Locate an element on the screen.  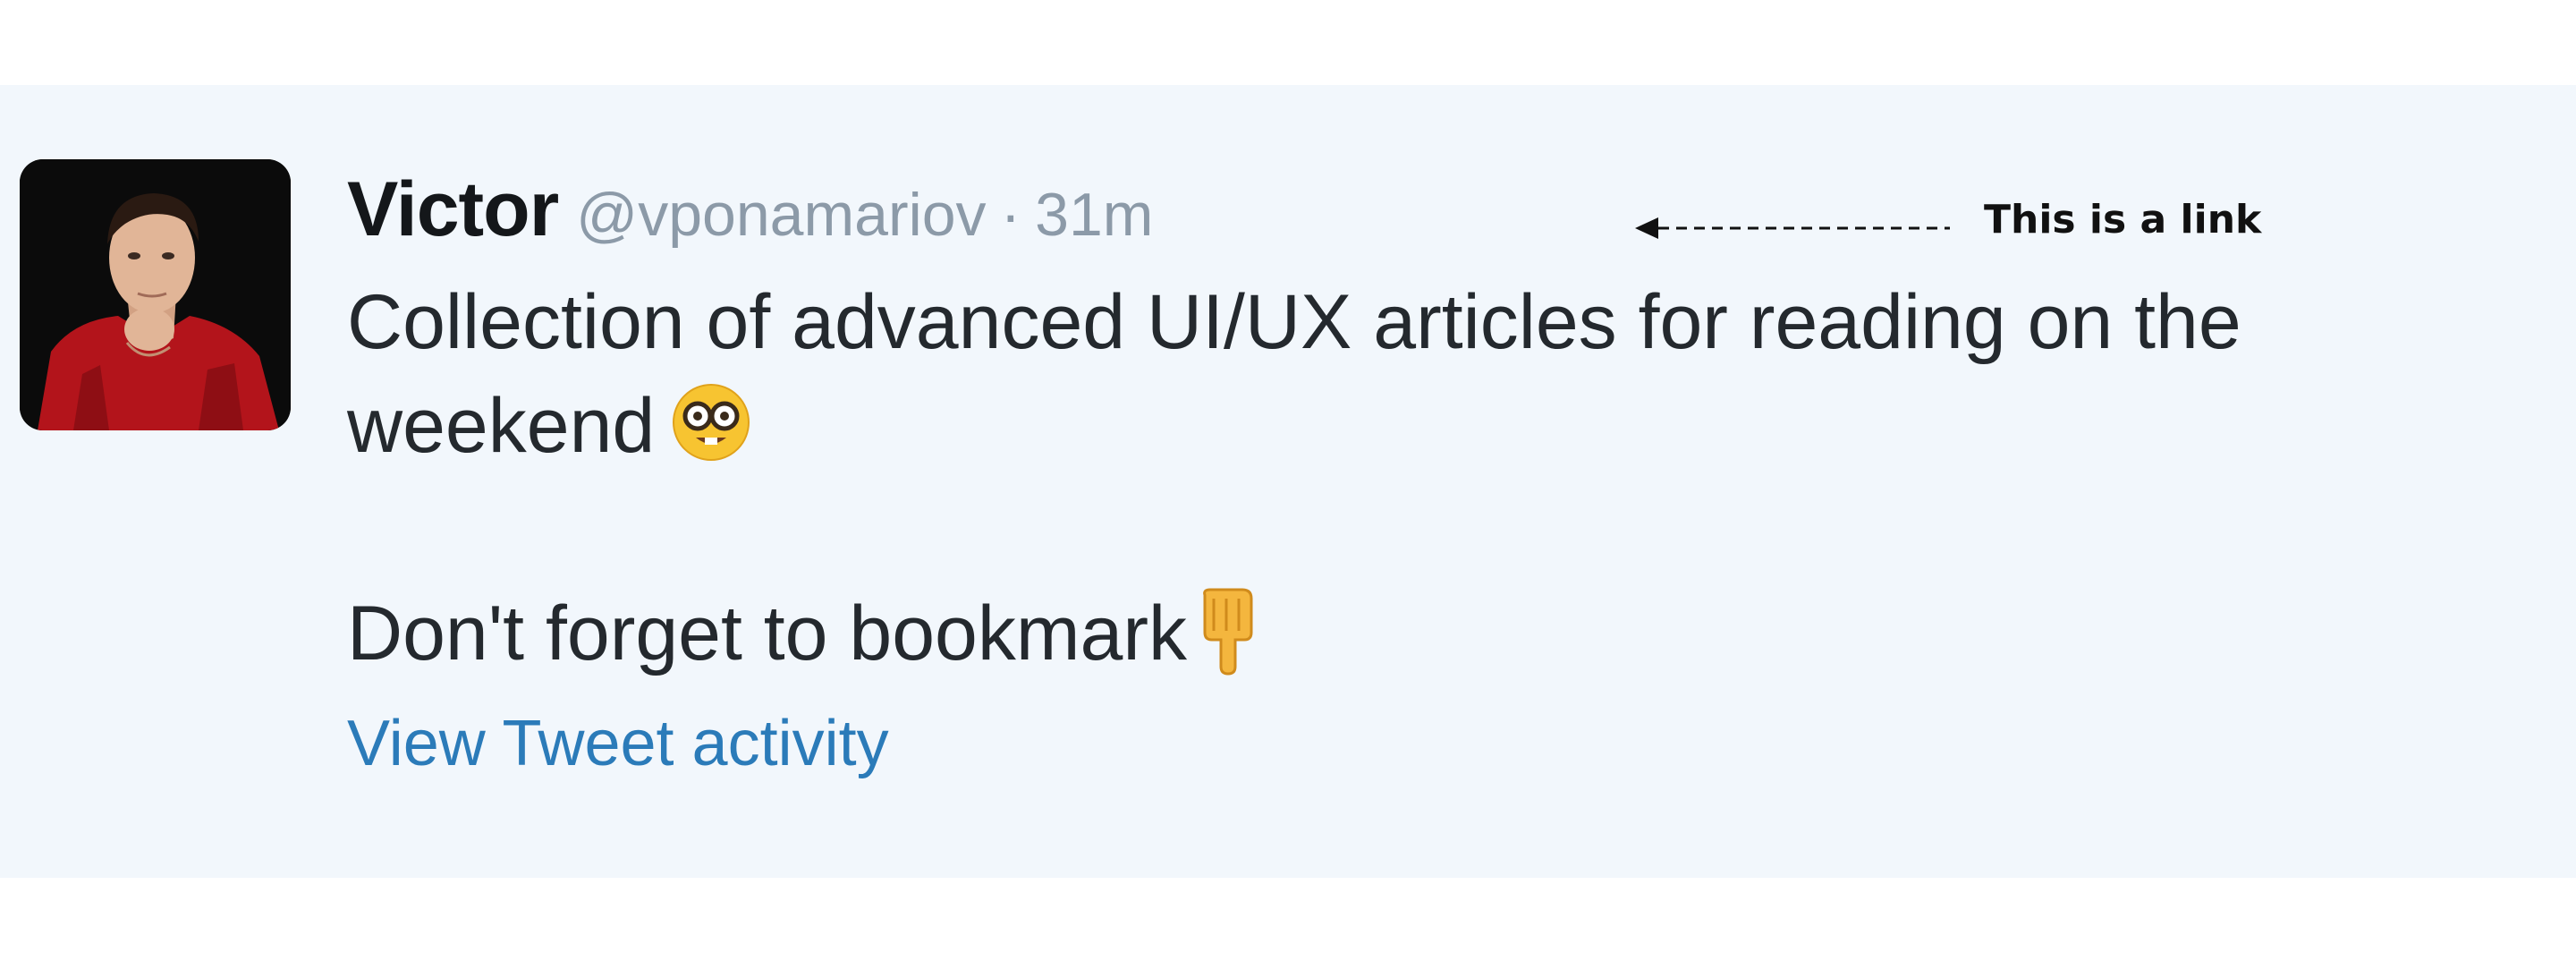
tweet-text-fragment: weekend is located at coordinates (501, 426).